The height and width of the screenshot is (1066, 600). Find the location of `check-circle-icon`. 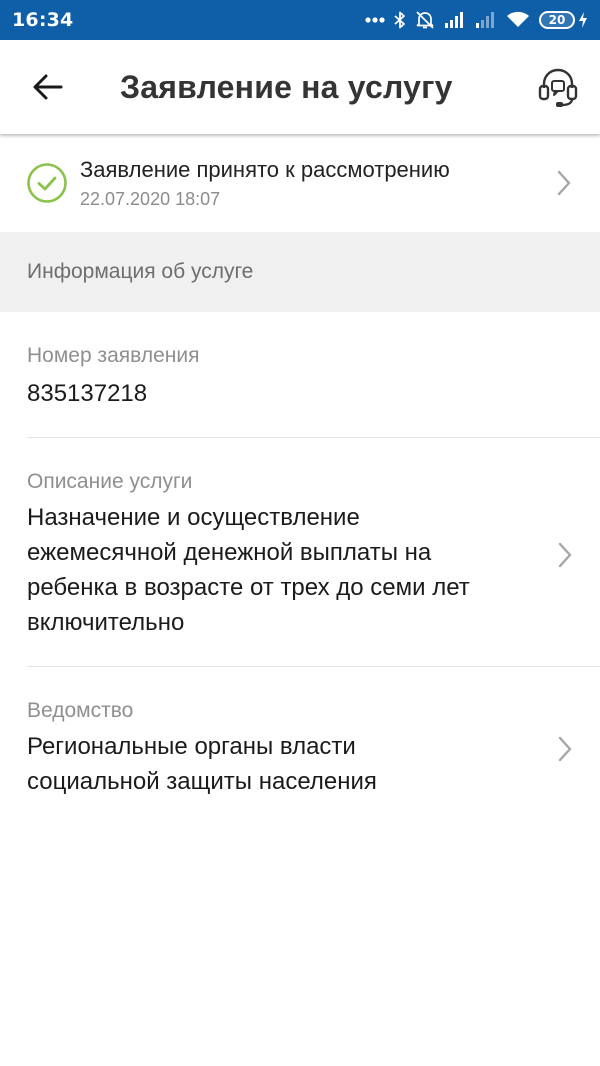

check-circle-icon is located at coordinates (47, 183).